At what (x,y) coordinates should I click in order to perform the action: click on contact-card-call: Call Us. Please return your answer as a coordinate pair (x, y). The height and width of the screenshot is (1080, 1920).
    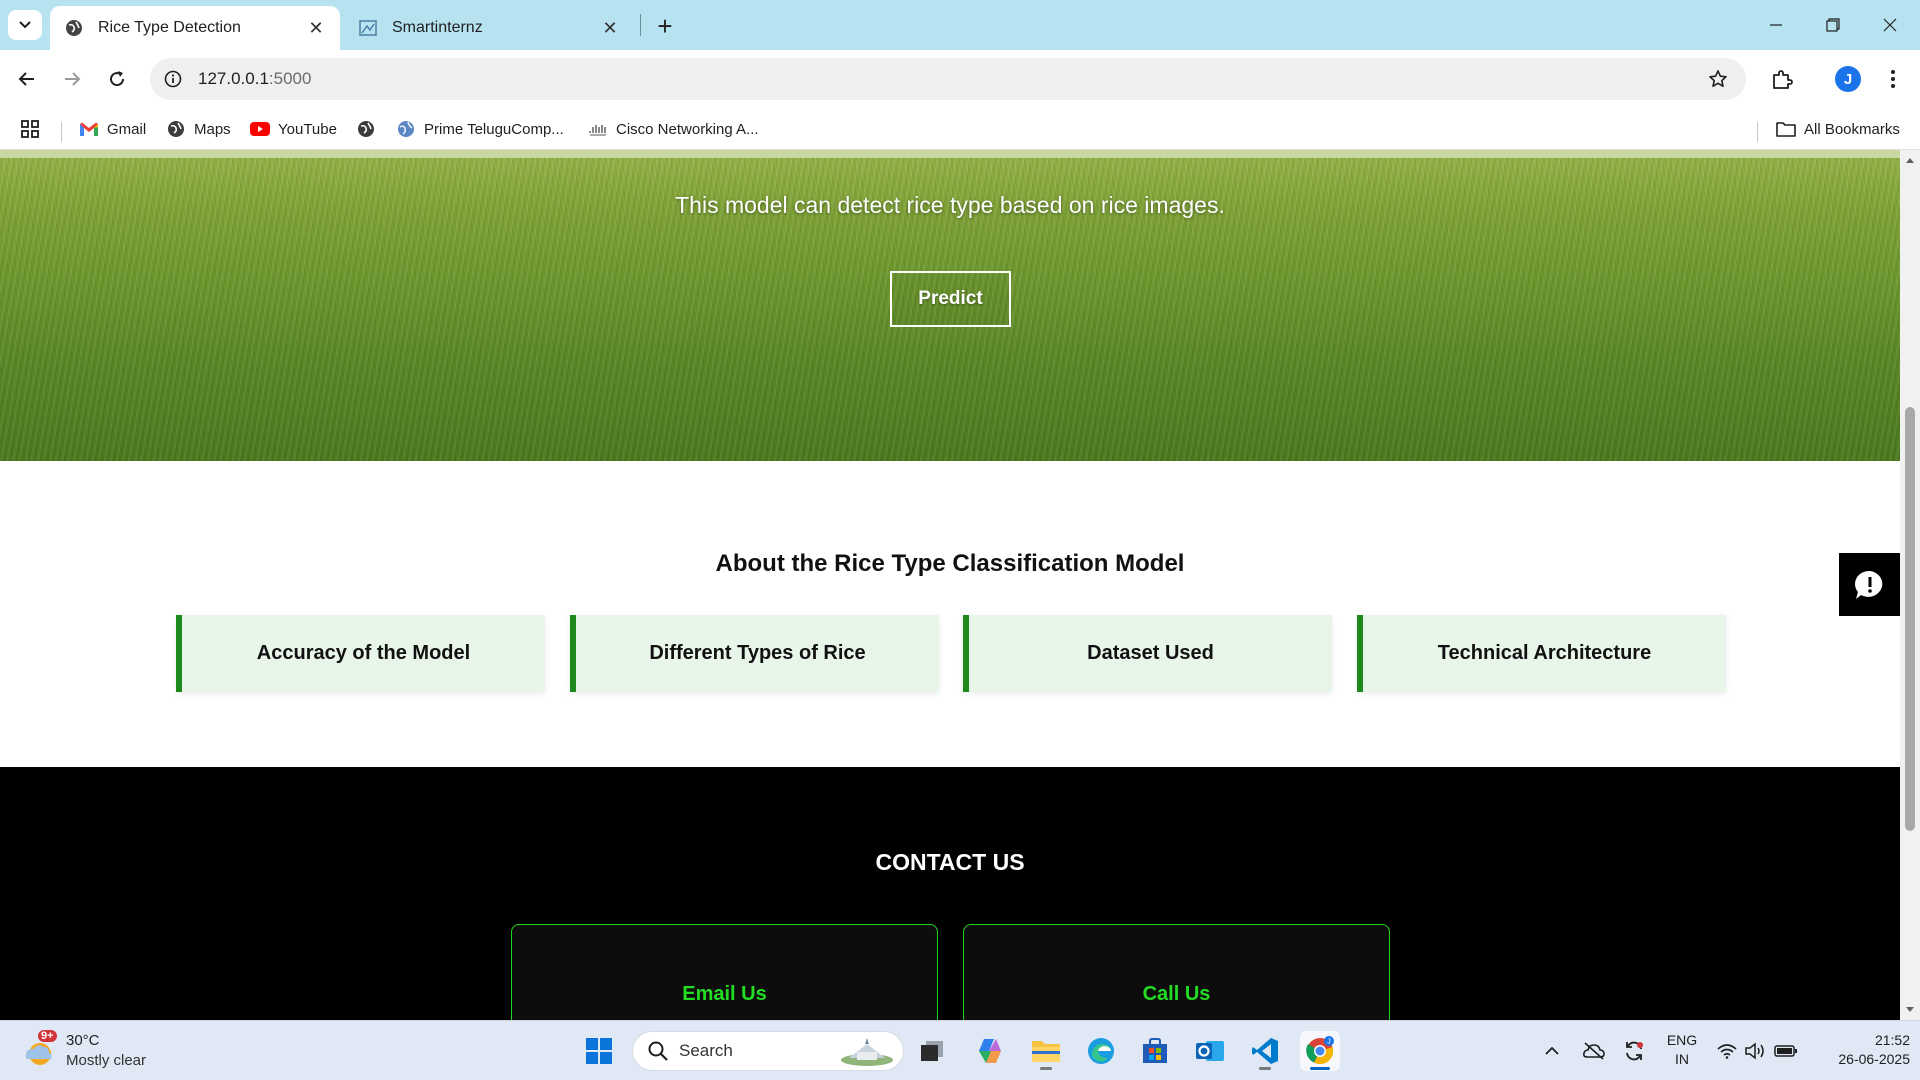
    Looking at the image, I should click on (1176, 972).